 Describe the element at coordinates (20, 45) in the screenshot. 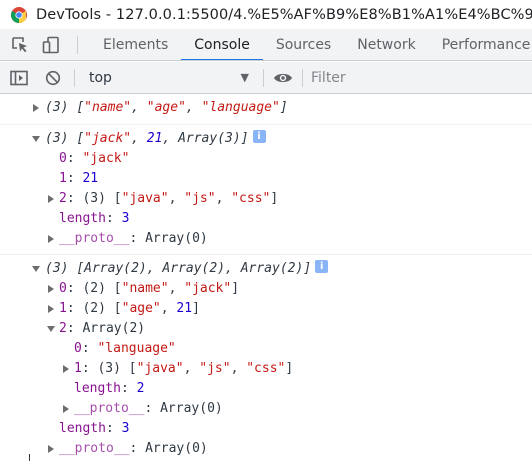

I see `inspect-element-icon` at that location.